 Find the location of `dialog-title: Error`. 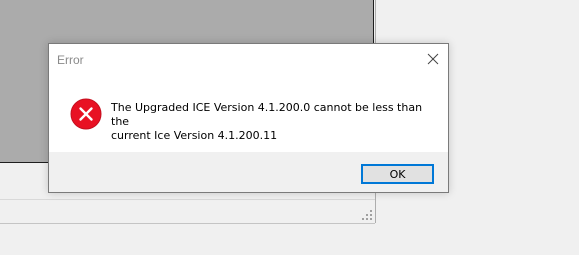

dialog-title: Error is located at coordinates (70, 60).